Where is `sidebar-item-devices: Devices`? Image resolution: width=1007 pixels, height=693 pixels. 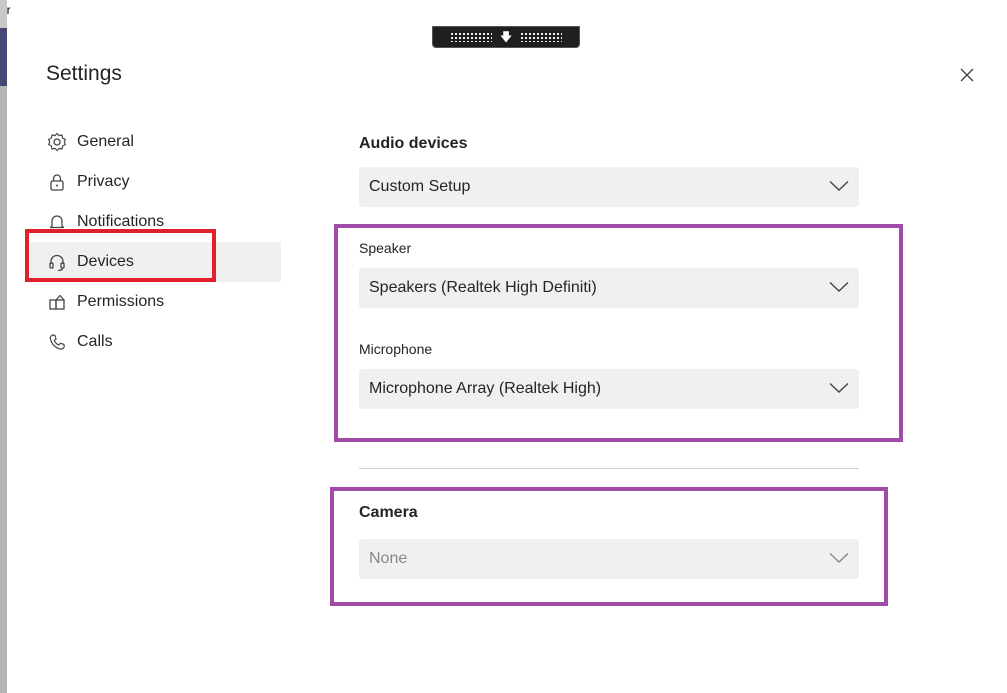
sidebar-item-devices: Devices is located at coordinates (155, 262).